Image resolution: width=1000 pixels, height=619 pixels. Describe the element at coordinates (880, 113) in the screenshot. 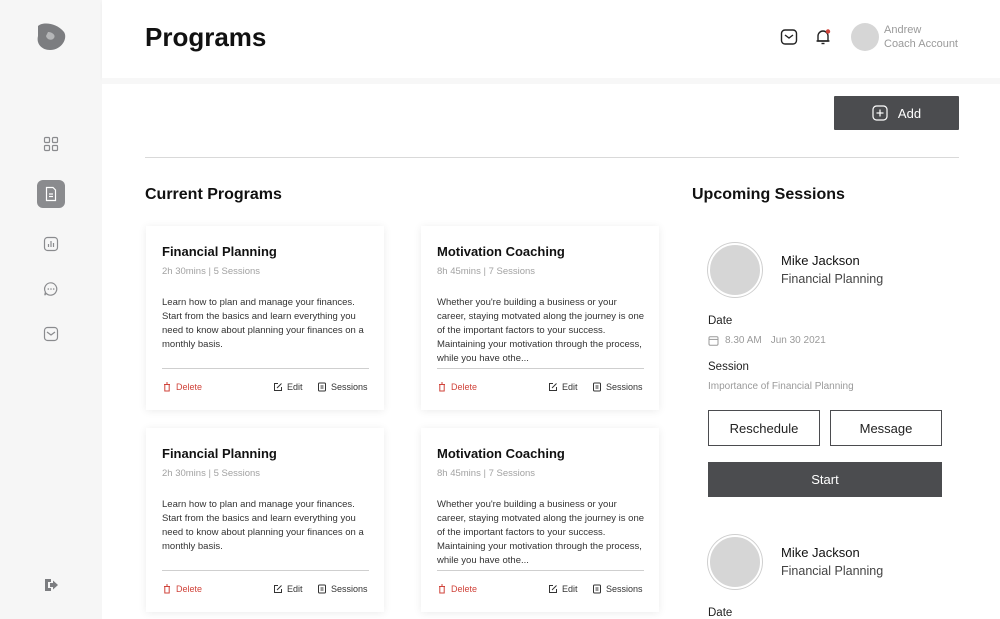

I see `plus-square-icon` at that location.